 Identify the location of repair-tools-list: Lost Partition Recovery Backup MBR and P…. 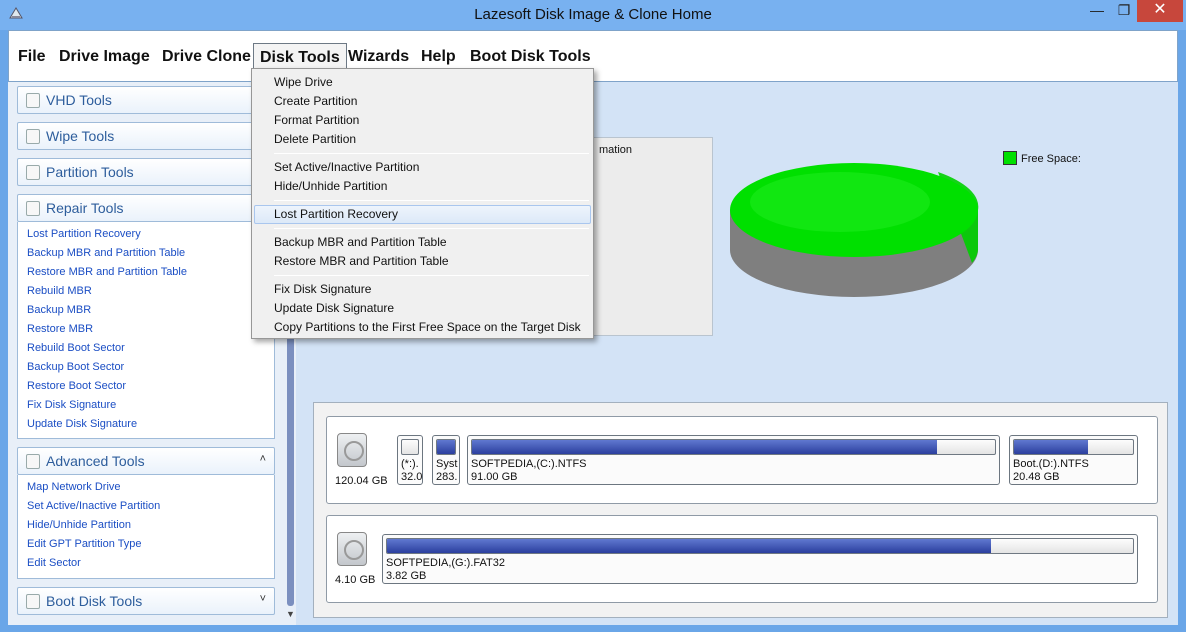
(146, 330).